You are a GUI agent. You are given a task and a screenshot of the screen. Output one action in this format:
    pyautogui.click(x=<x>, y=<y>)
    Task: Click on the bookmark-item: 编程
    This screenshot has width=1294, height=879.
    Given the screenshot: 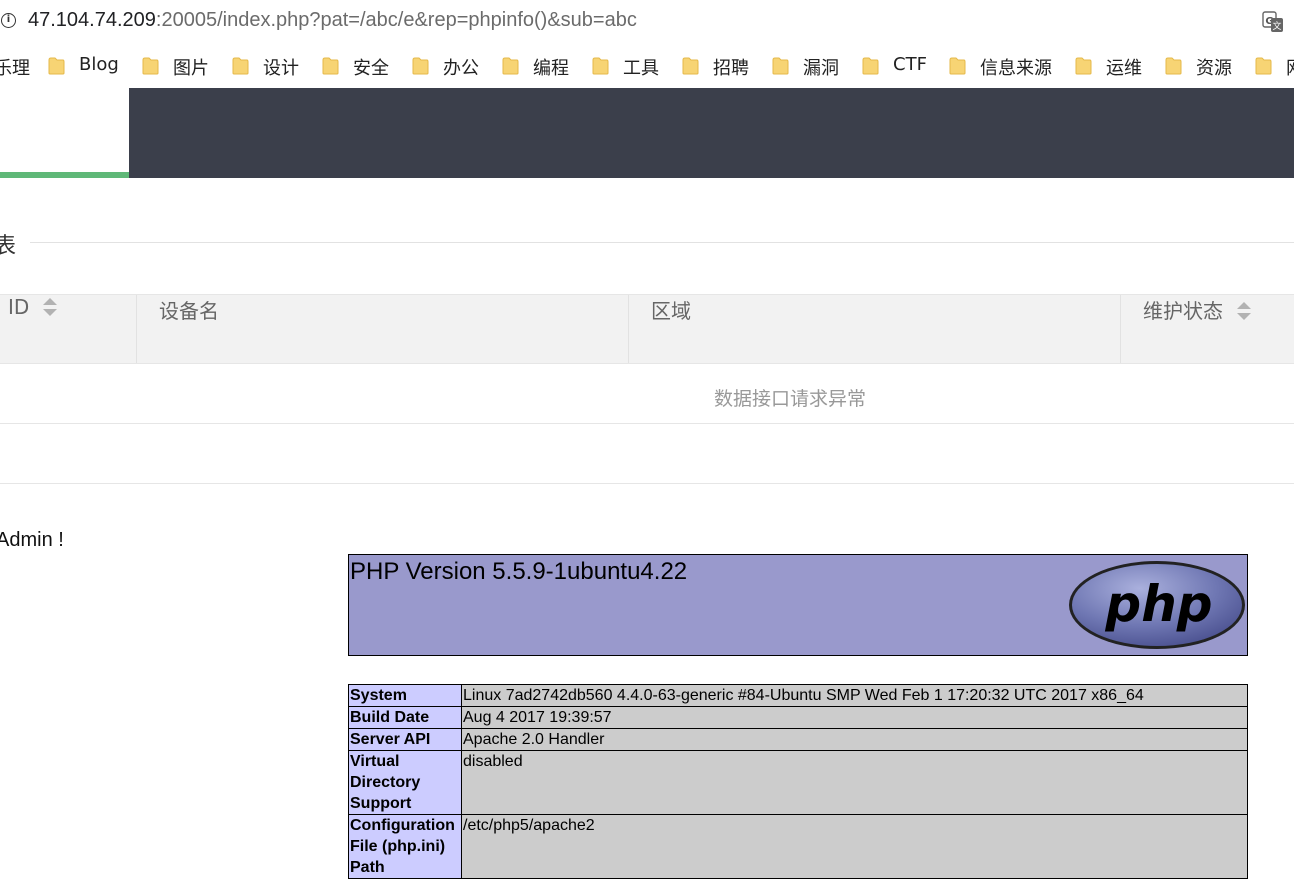 What is the action you would take?
    pyautogui.click(x=535, y=66)
    